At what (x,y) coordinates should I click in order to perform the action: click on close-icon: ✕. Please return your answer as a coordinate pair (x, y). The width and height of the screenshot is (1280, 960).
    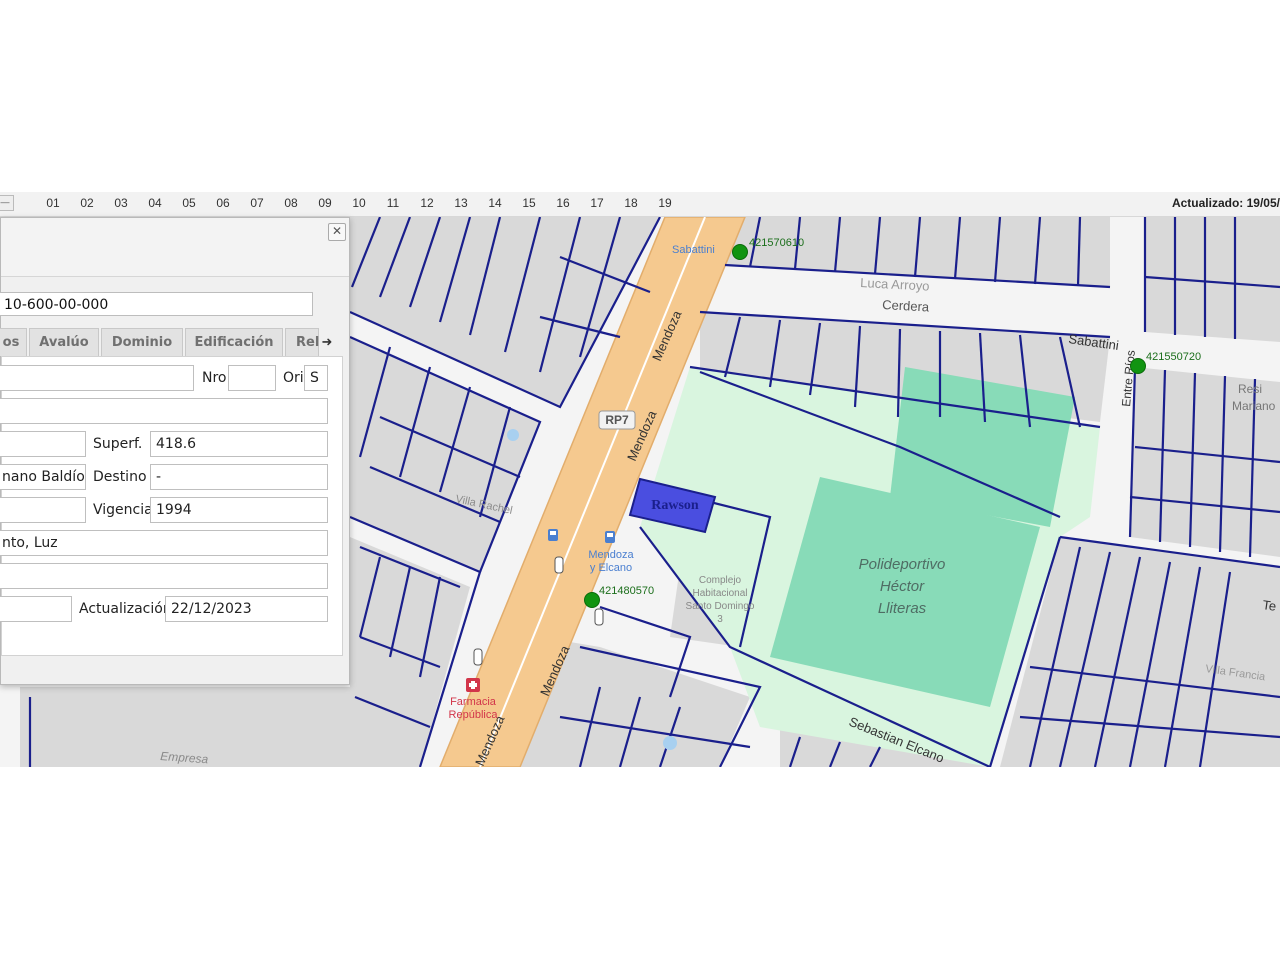
    Looking at the image, I should click on (337, 232).